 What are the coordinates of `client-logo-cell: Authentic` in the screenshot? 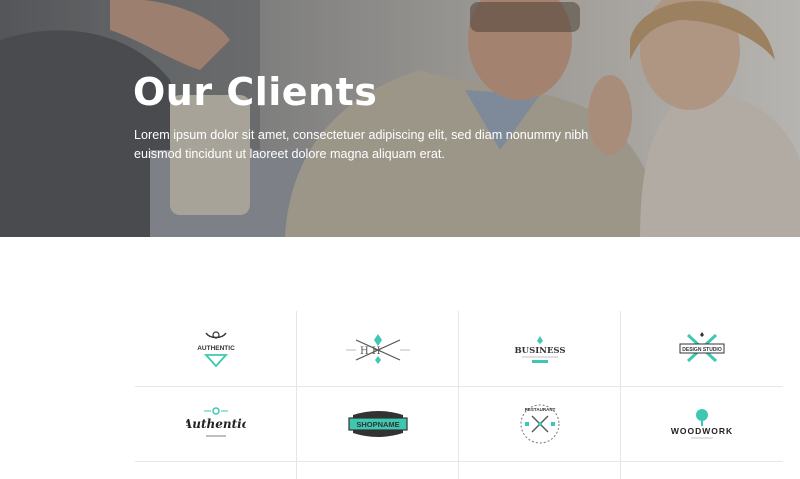 It's located at (216, 423).